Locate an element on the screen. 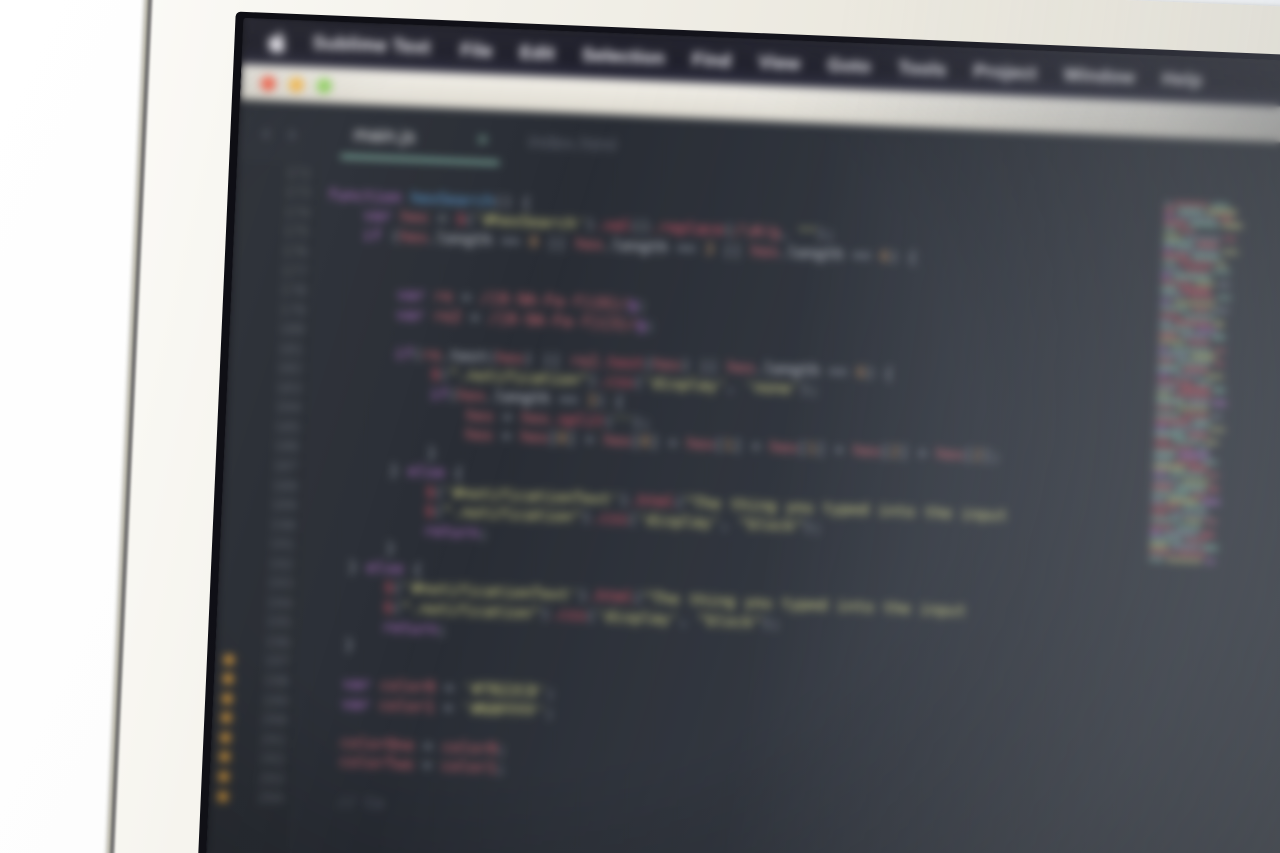  menu-item-tools: Tools is located at coordinates (922, 69).